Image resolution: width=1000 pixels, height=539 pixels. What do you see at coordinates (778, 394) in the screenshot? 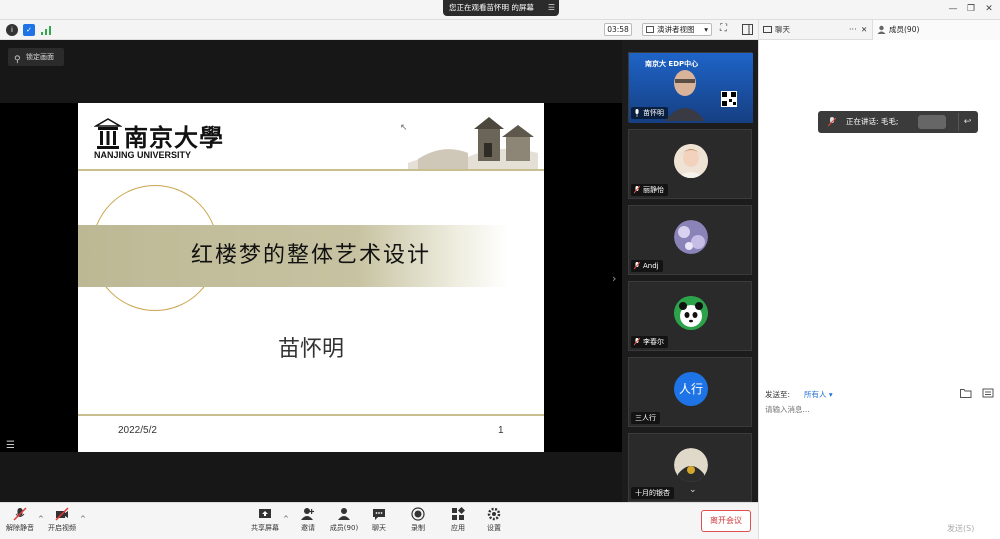
I see `send-to-label: 发送至:` at bounding box center [778, 394].